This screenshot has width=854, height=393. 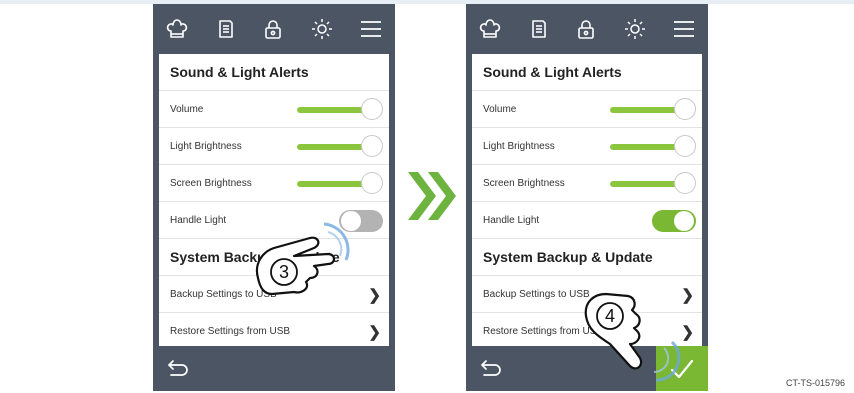 I want to click on row-restore-usb: Restore Settings from USB ❯, so click(x=274, y=329).